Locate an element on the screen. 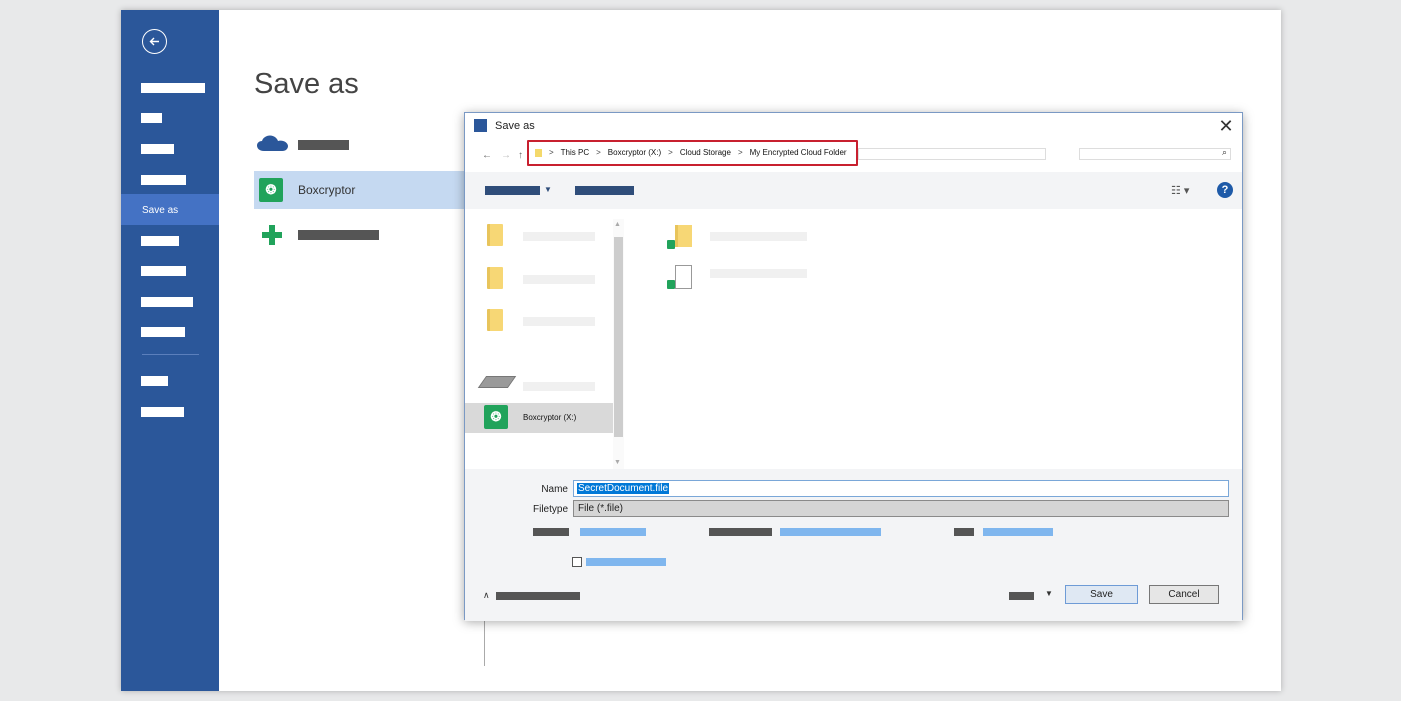 The image size is (1401, 701). authors-label-placeholder is located at coordinates (551, 532).